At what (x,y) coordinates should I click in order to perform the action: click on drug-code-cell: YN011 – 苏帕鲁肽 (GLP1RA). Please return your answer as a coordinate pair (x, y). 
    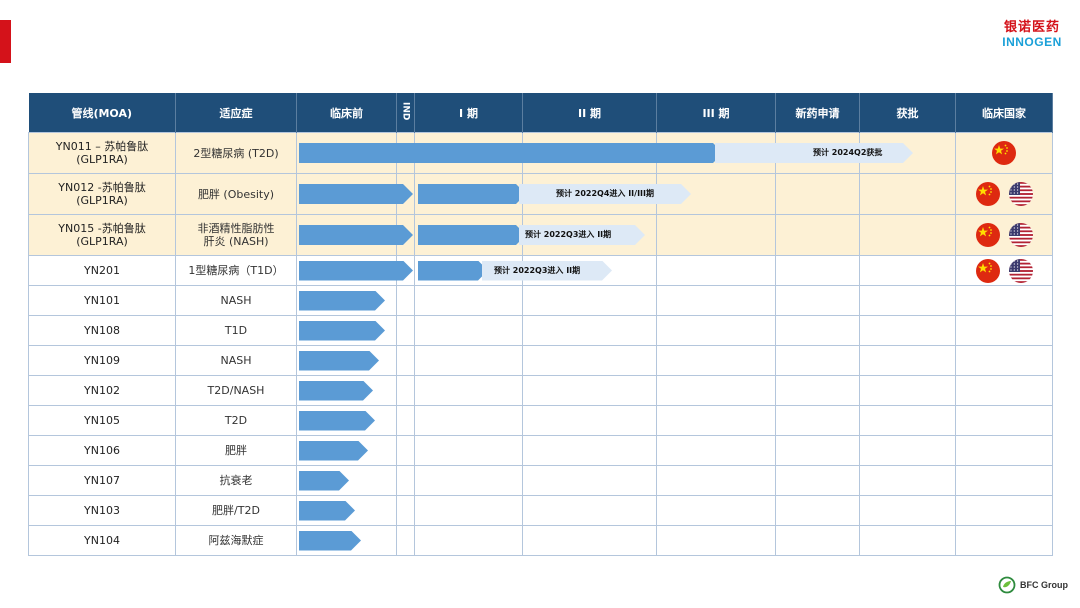
    Looking at the image, I should click on (102, 153).